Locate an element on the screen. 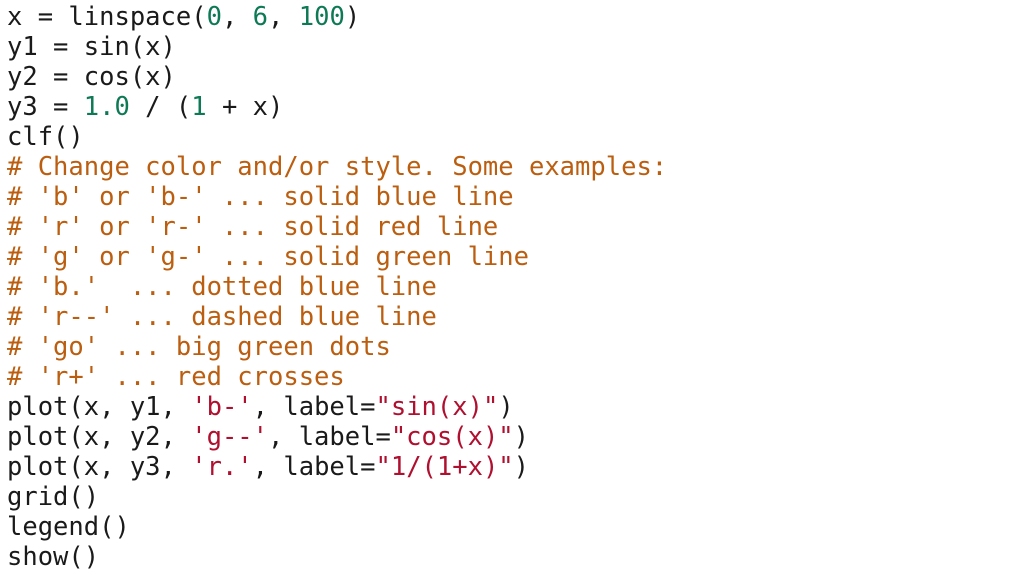  code-token-number: 6 is located at coordinates (260, 17).